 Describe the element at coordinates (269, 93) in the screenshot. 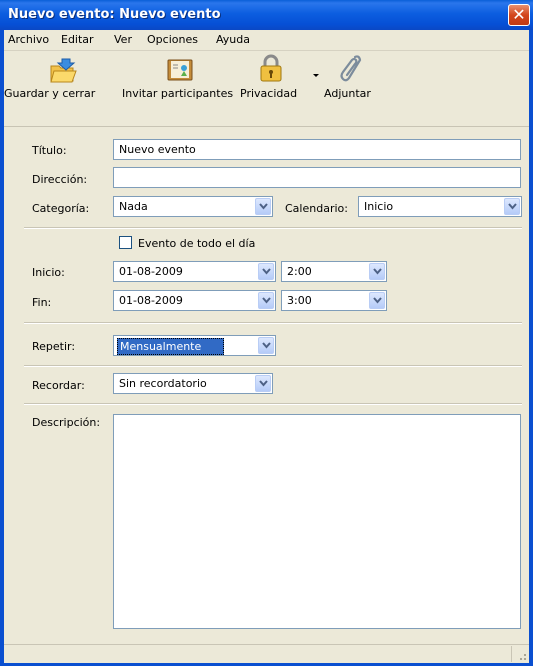

I see `privacy-label: Privacidad` at that location.